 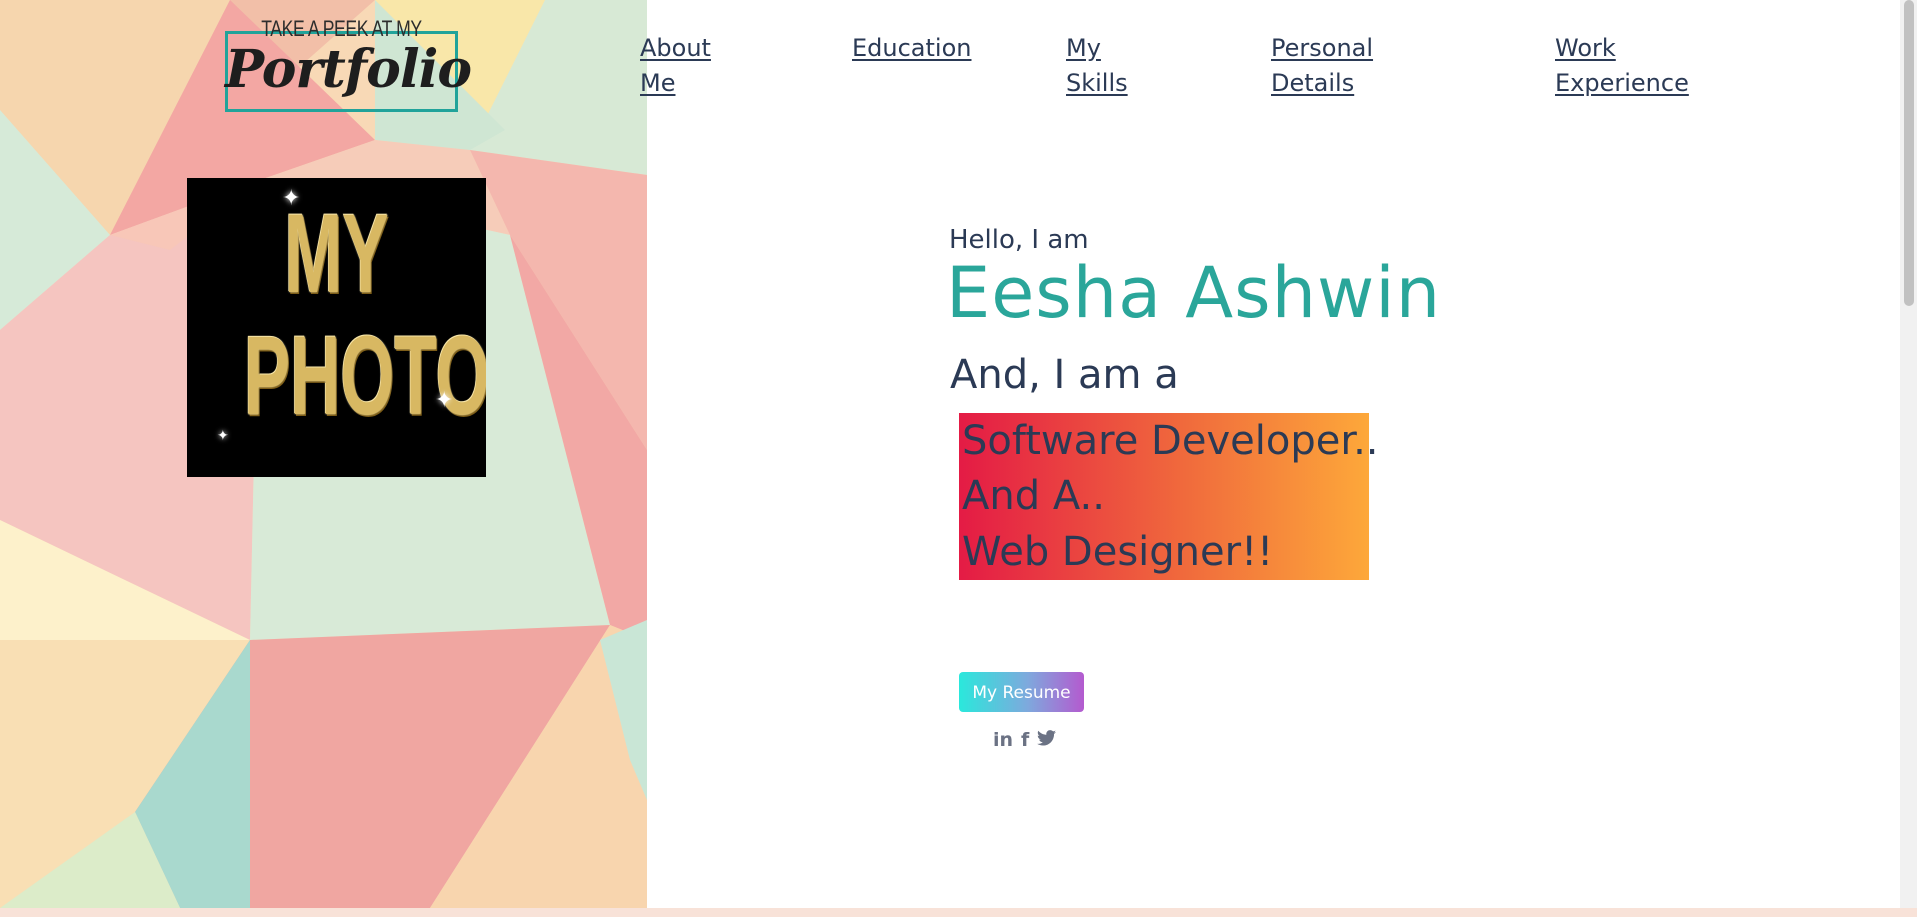 What do you see at coordinates (1083, 48) in the screenshot?
I see `nav-link-label: My` at bounding box center [1083, 48].